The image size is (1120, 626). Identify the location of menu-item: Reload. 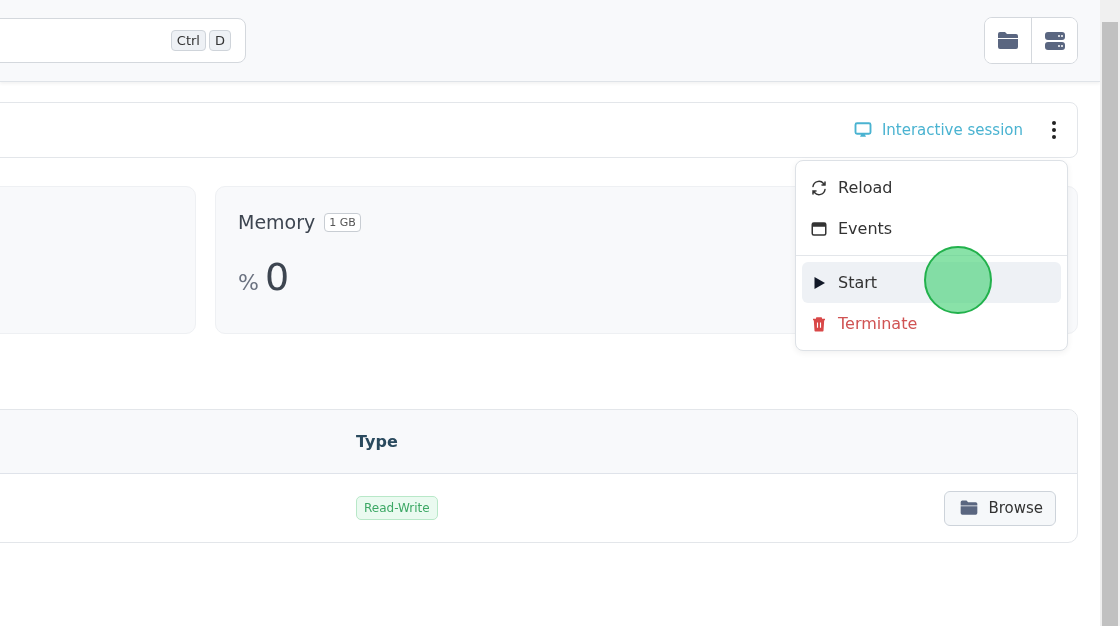
(931, 187).